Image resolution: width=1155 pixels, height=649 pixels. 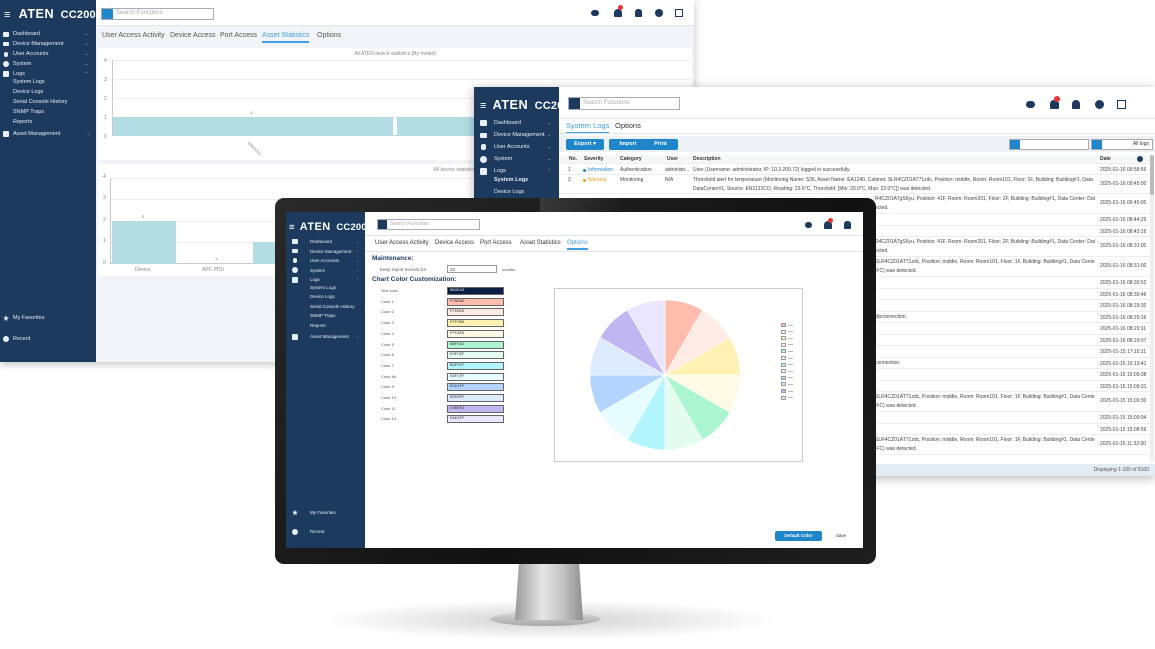 I want to click on front-search-input: Search Functions, so click(x=428, y=224).